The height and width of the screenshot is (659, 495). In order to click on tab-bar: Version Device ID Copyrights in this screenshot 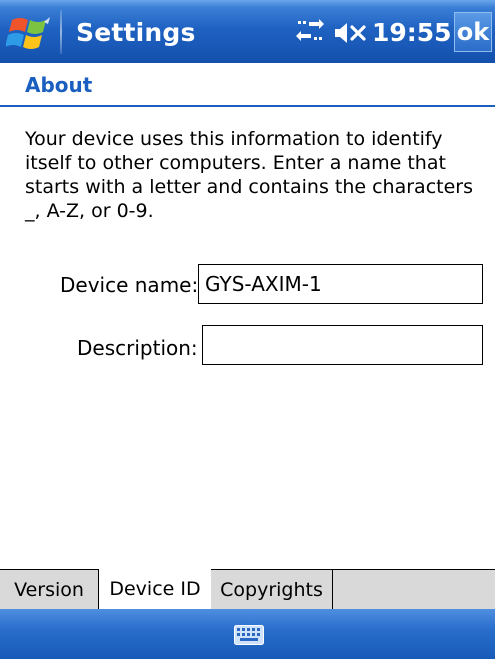, I will do `click(247, 589)`.